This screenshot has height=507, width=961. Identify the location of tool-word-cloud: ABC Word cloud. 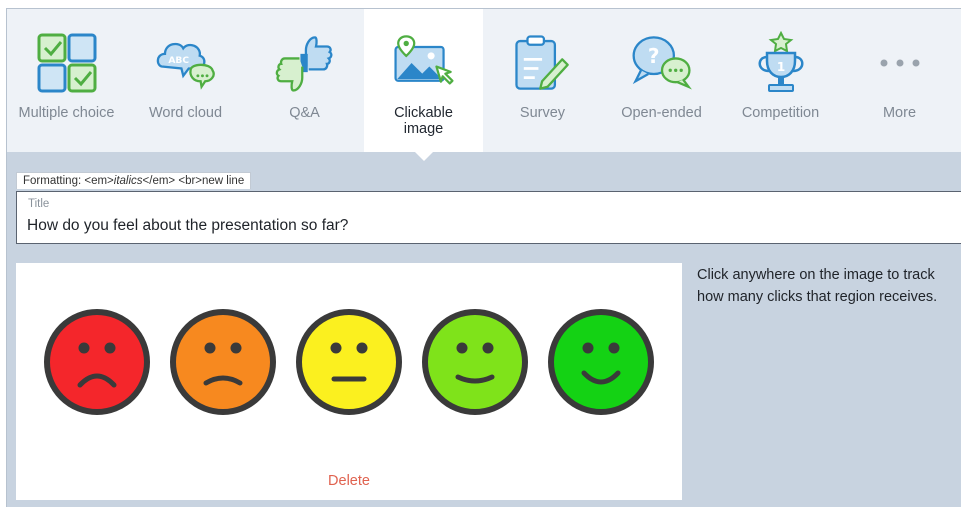
(185, 80).